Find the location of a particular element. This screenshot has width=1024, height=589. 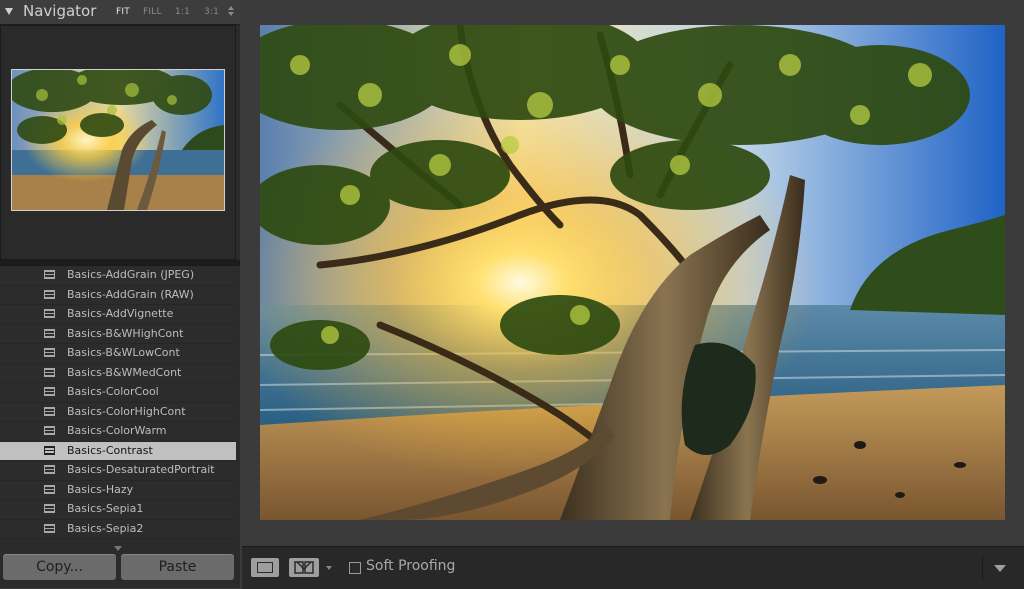

preset-item: Basics-AddVignette is located at coordinates (118, 315).